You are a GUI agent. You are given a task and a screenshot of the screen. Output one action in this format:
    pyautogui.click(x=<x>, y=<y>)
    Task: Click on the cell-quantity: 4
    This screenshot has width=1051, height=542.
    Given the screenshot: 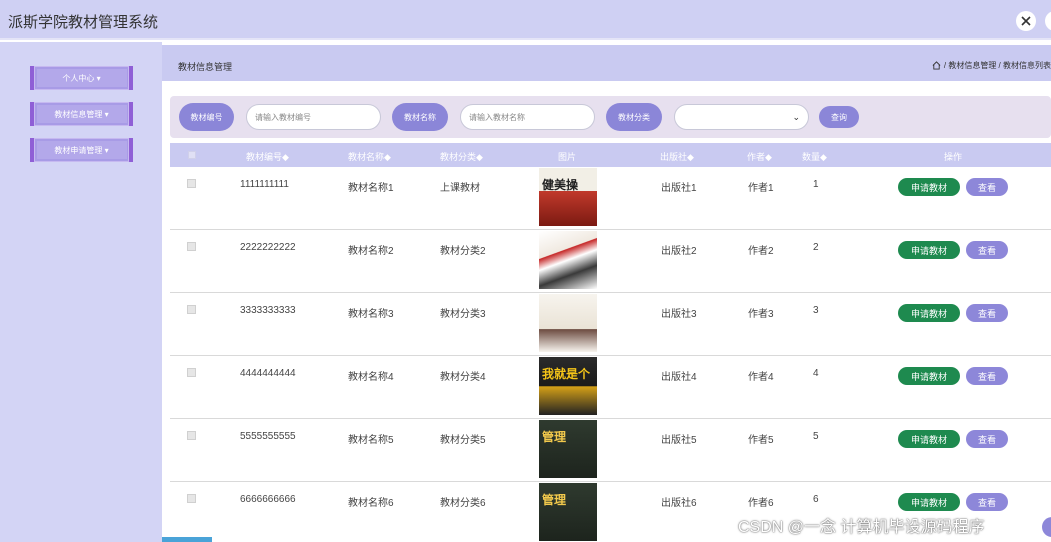 What is the action you would take?
    pyautogui.click(x=816, y=373)
    